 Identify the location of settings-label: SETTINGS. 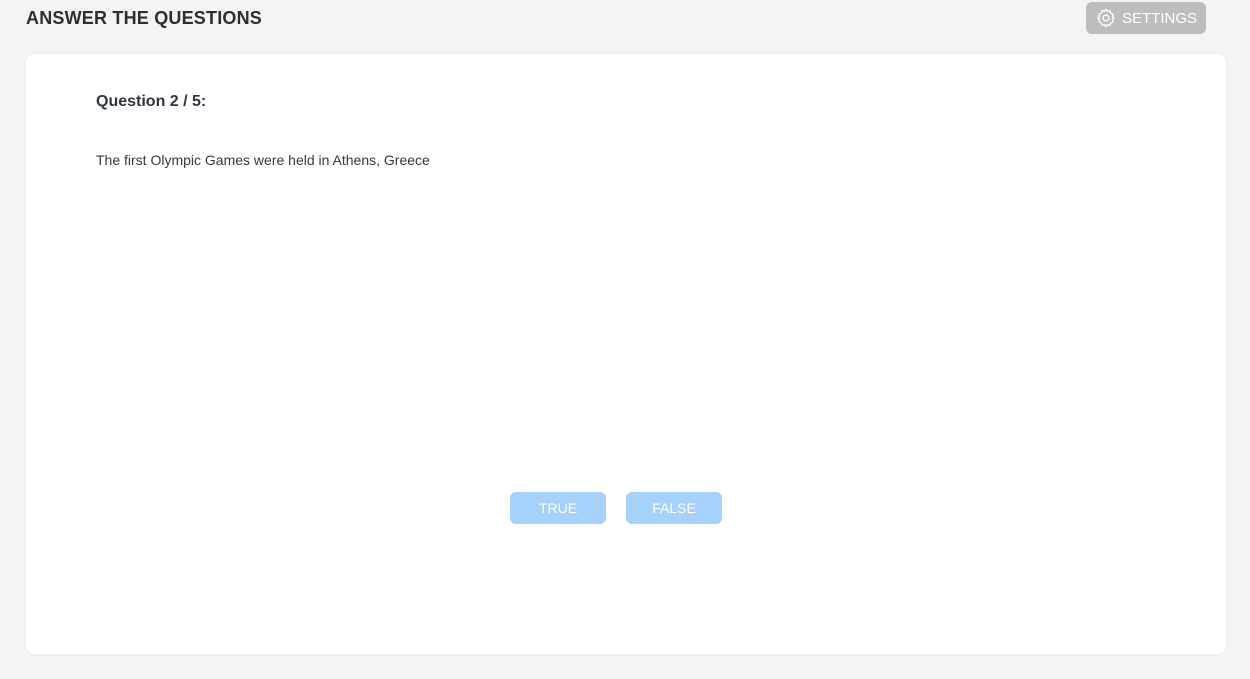
(1159, 18).